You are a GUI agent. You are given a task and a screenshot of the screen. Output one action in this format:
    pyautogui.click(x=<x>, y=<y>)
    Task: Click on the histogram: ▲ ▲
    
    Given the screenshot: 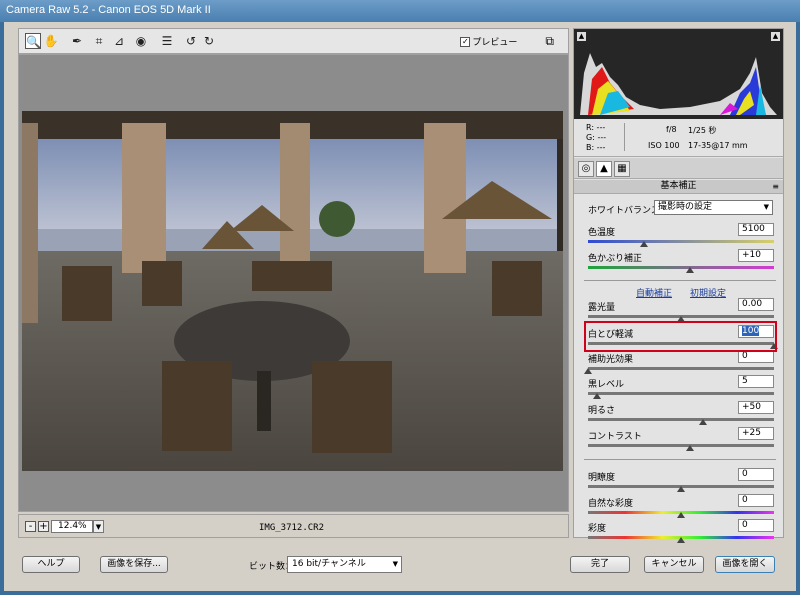 What is the action you would take?
    pyautogui.click(x=678, y=74)
    